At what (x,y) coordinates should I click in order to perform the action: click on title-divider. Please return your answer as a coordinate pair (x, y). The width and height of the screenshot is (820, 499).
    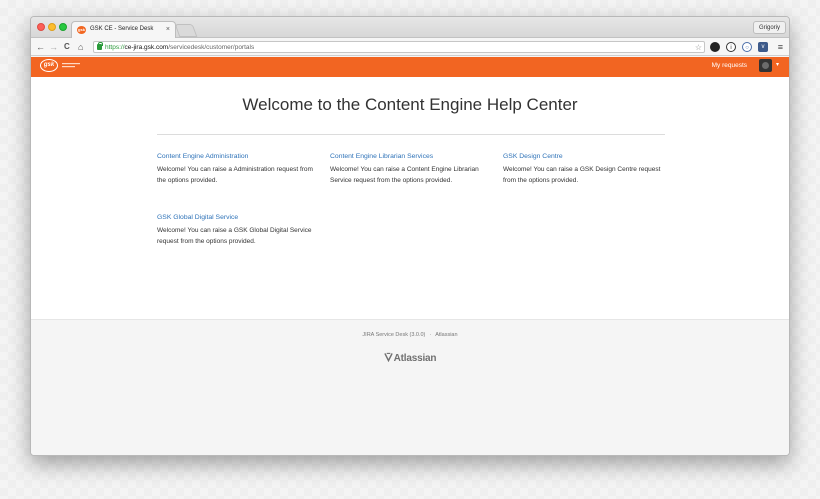
    Looking at the image, I should click on (411, 134).